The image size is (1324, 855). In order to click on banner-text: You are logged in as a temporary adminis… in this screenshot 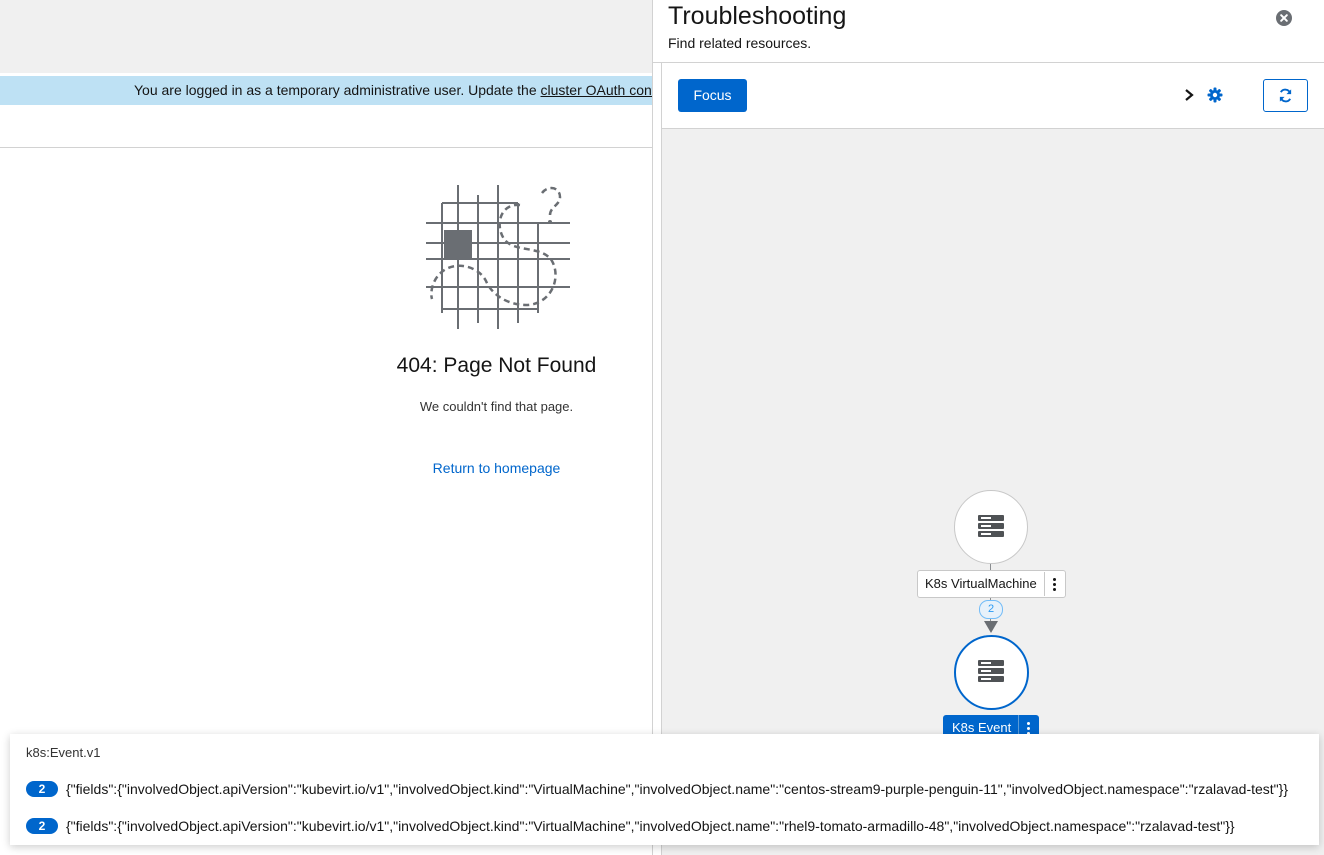, I will do `click(337, 90)`.